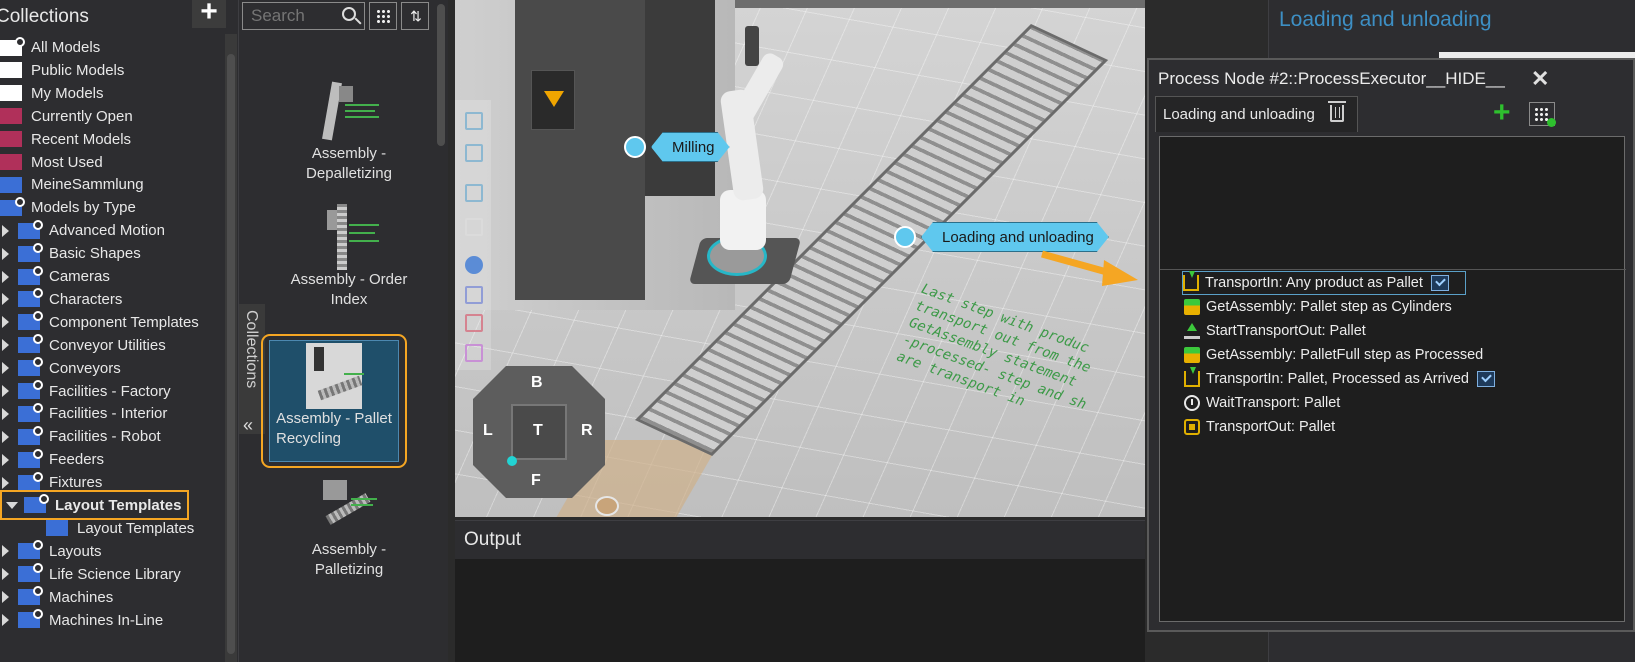  I want to click on navigation-cube: B L T R F, so click(539, 432).